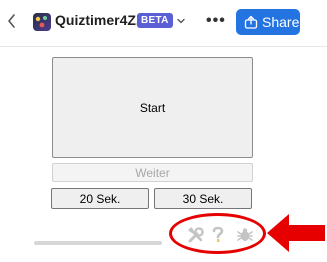  I want to click on share-icon, so click(251, 22).